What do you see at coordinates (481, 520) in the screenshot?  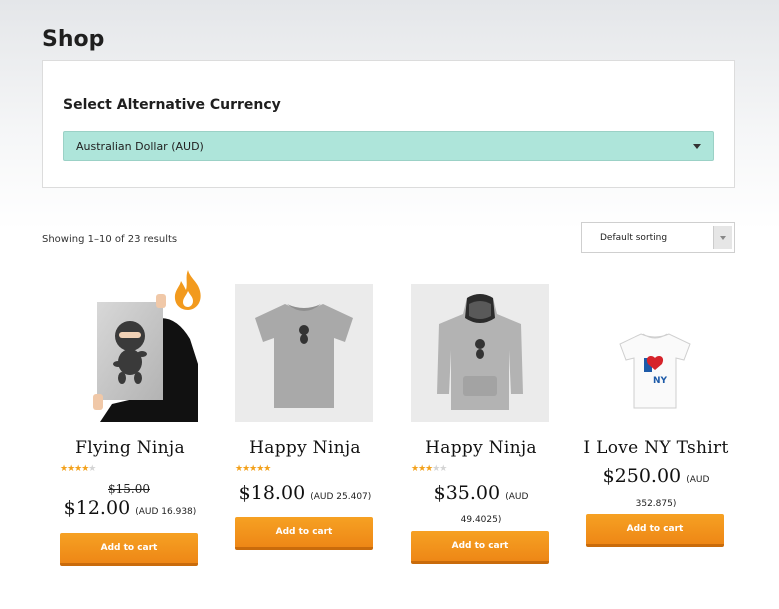 I see `alt-currency-price: 49.4025)` at bounding box center [481, 520].